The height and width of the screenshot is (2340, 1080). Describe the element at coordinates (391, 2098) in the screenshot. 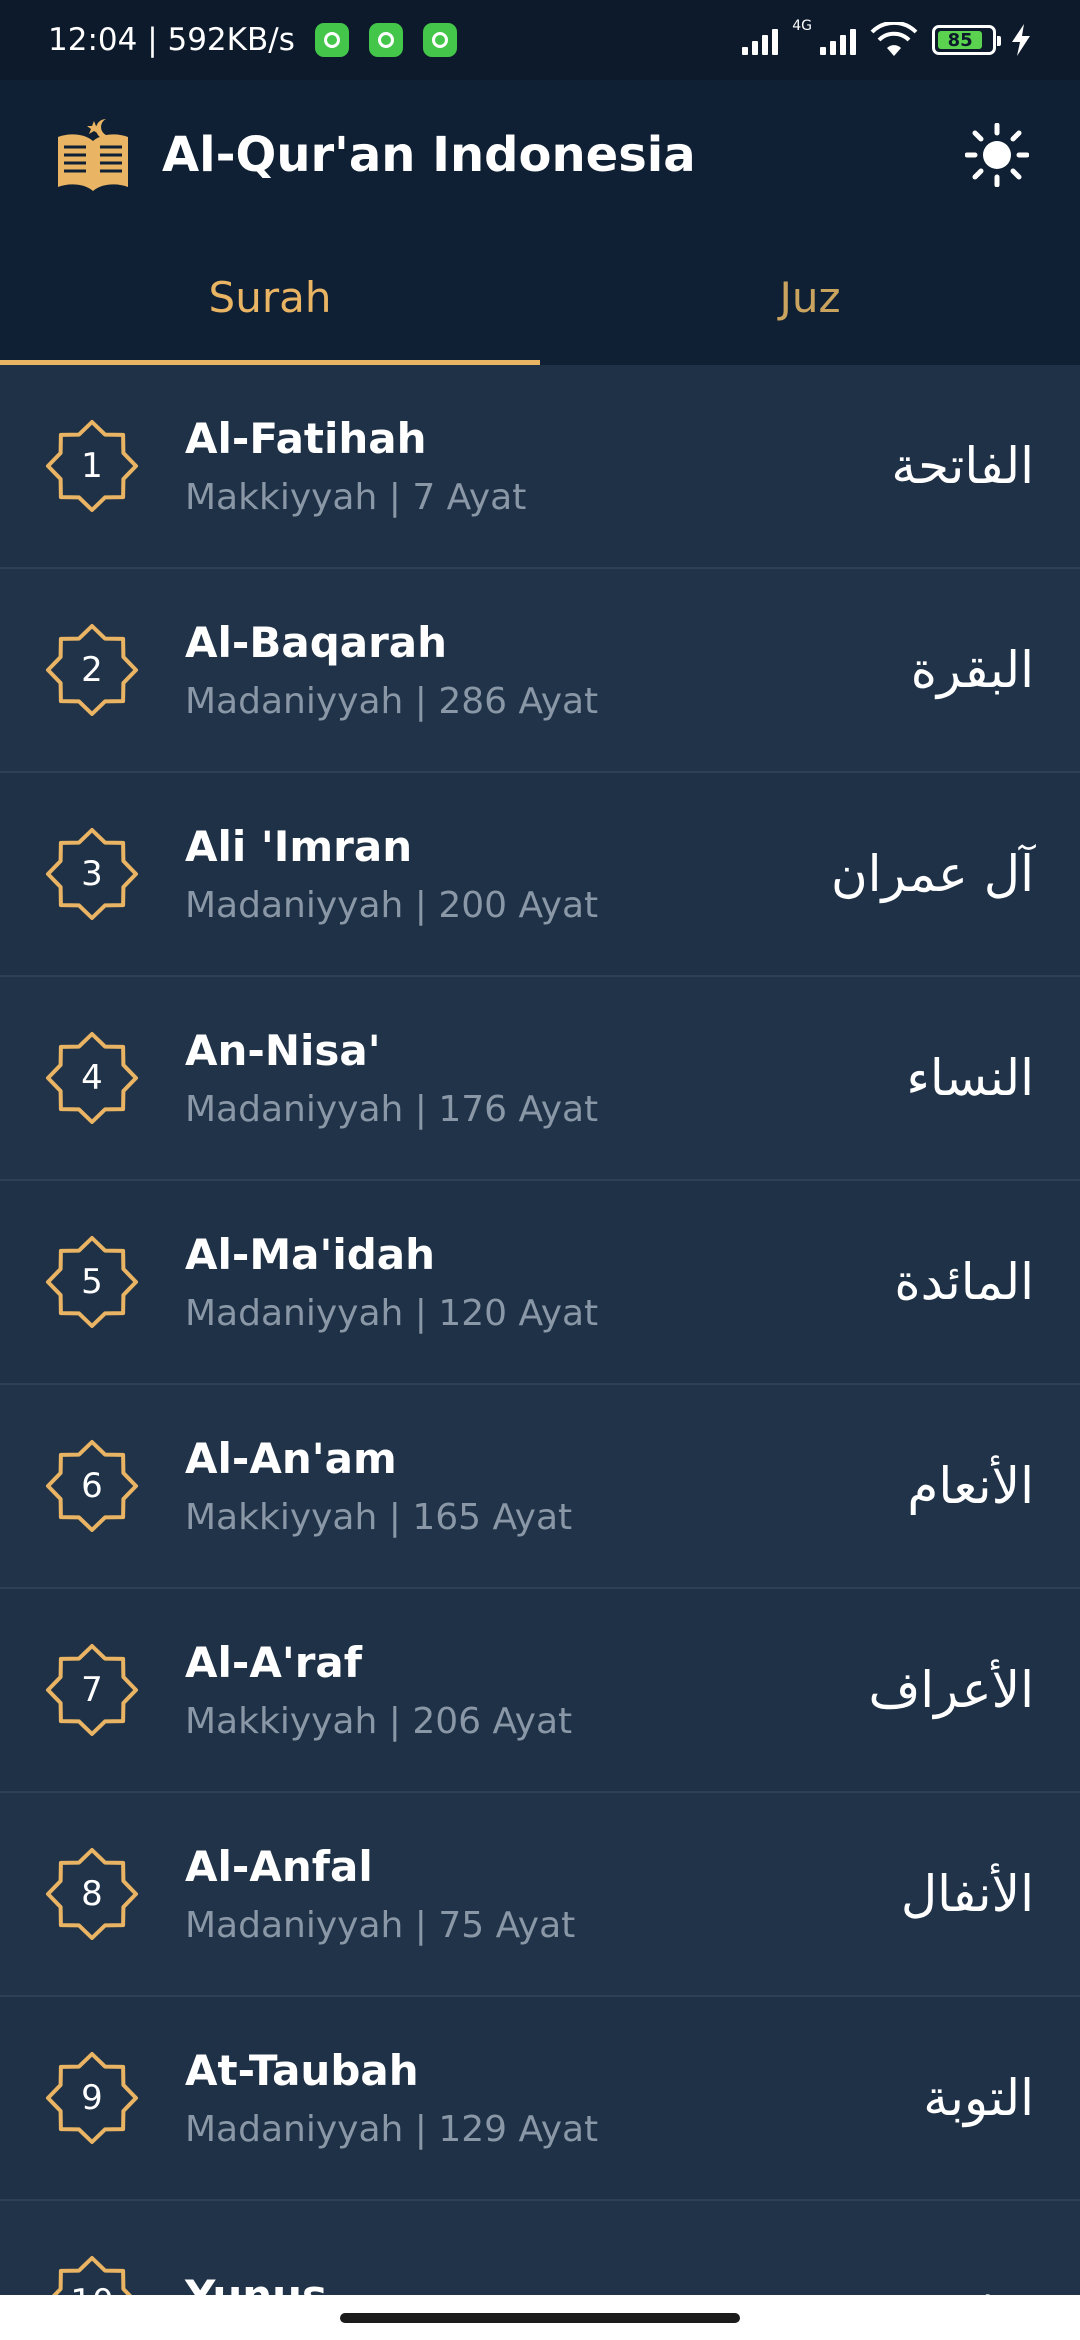

I see `surah-info: At-Taubah Madaniyyah | 129 Ayat` at that location.